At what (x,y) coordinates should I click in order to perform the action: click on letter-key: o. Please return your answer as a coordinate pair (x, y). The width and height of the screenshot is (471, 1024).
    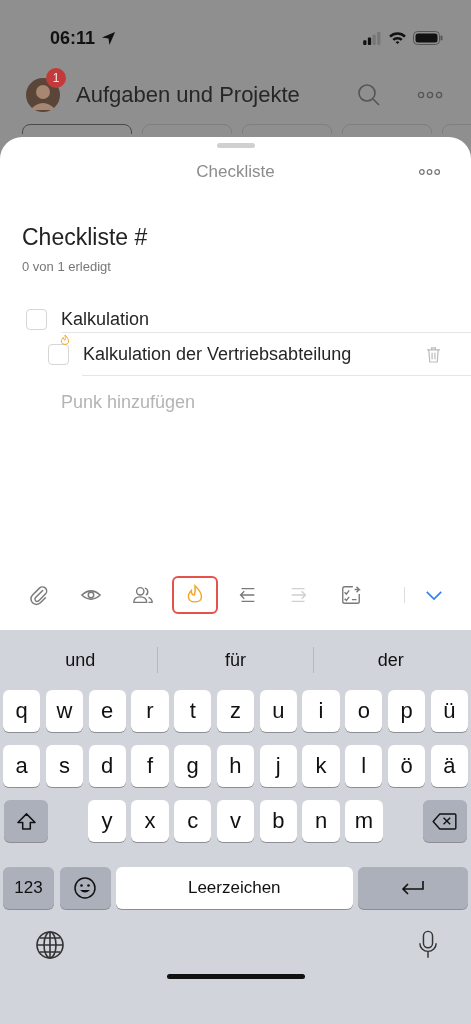
    Looking at the image, I should click on (364, 711).